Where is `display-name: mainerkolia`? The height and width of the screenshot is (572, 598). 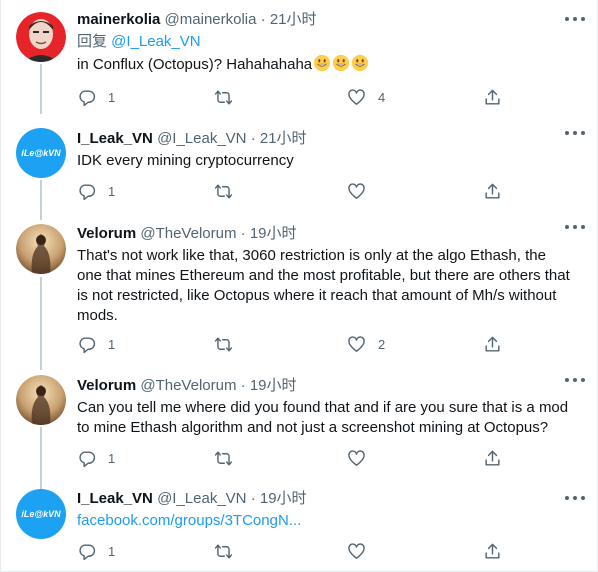
display-name: mainerkolia is located at coordinates (118, 19).